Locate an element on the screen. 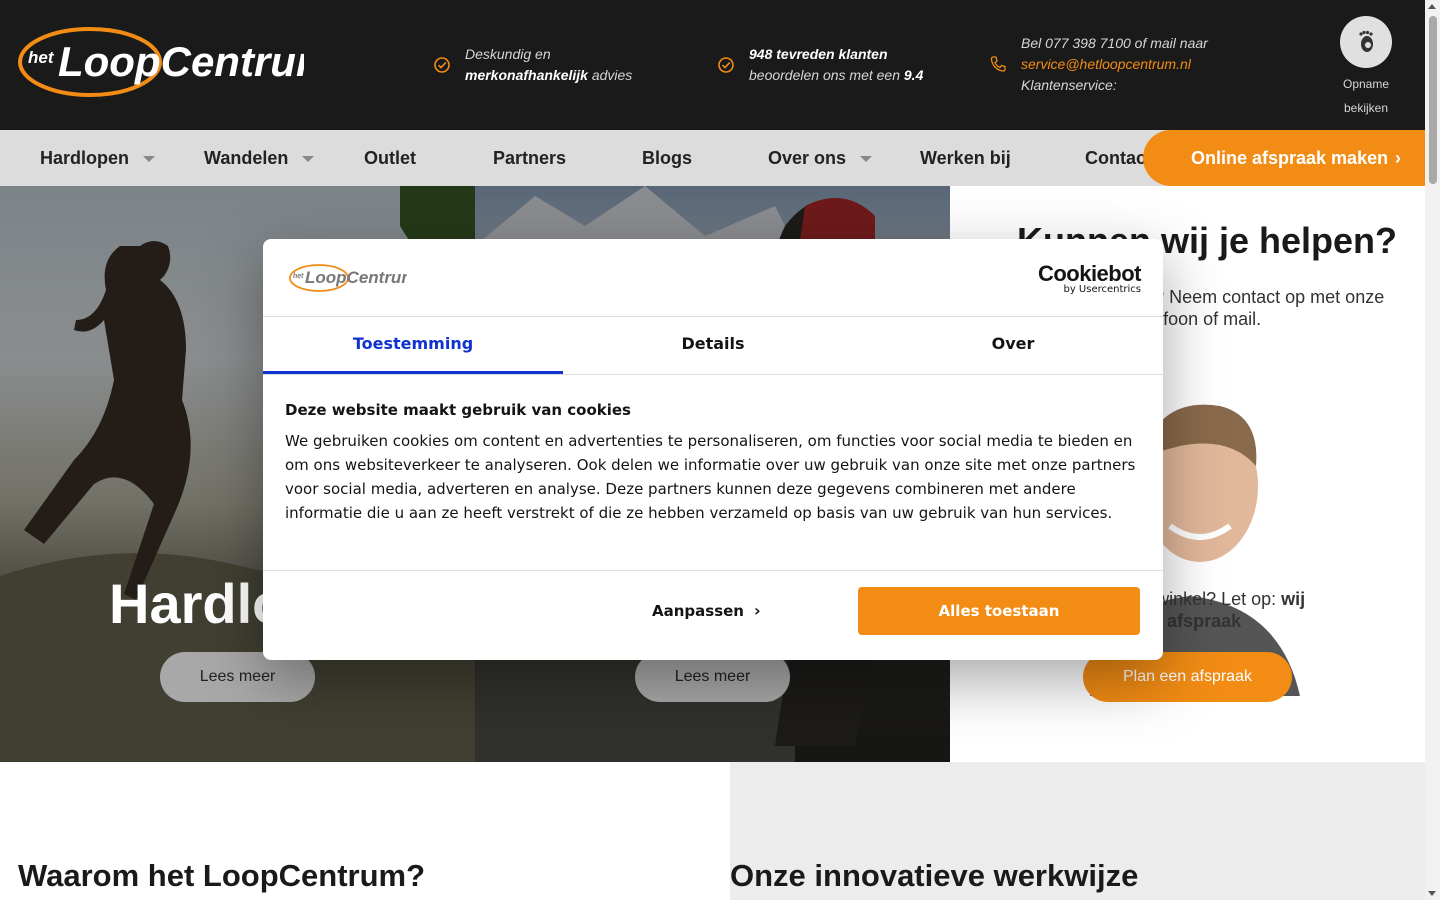 This screenshot has height=900, width=1440. cookie-heading: Deze website maakt gebruik van cookies is located at coordinates (458, 410).